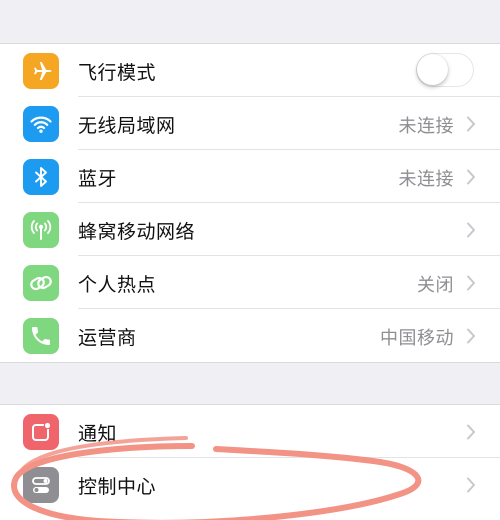 The image size is (500, 520). I want to click on airplane-mode-label: 飞行模式, so click(117, 73).